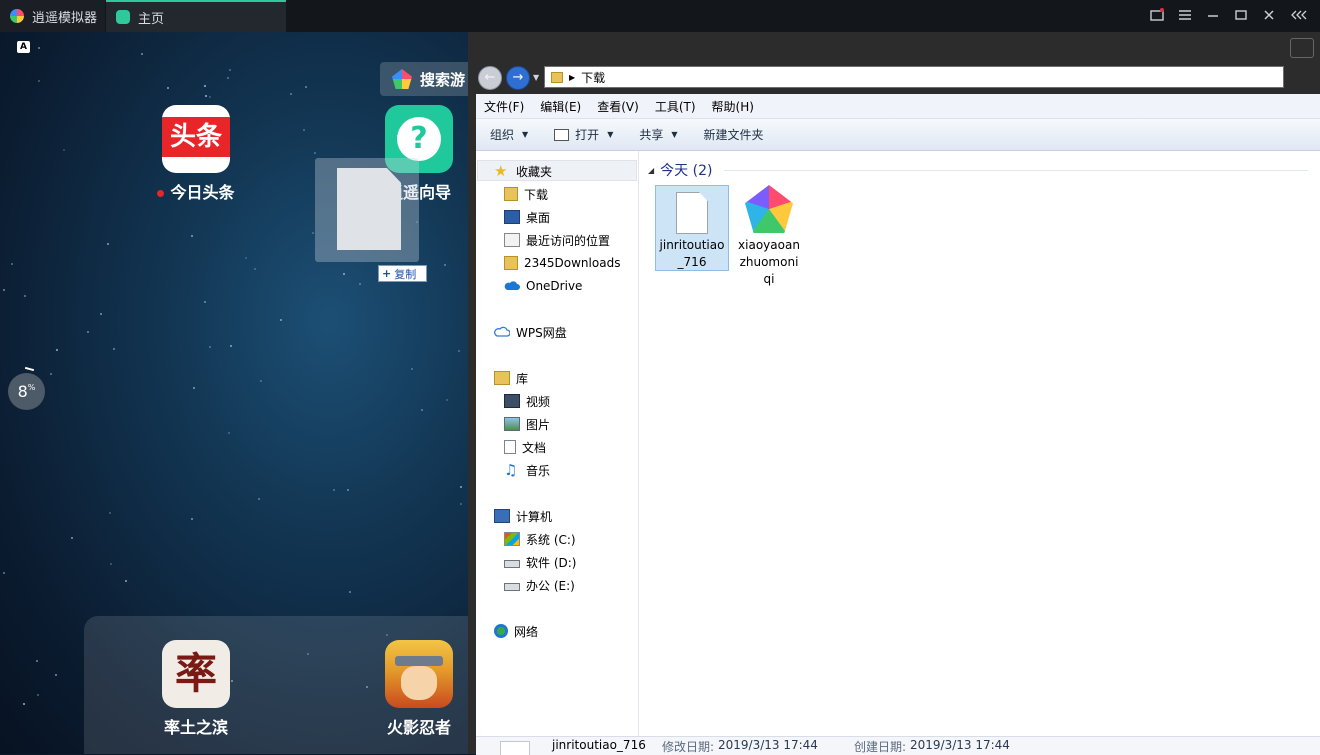 This screenshot has width=1320, height=755. Describe the element at coordinates (914, 77) in the screenshot. I see `address-bar: ▶ 下载` at that location.